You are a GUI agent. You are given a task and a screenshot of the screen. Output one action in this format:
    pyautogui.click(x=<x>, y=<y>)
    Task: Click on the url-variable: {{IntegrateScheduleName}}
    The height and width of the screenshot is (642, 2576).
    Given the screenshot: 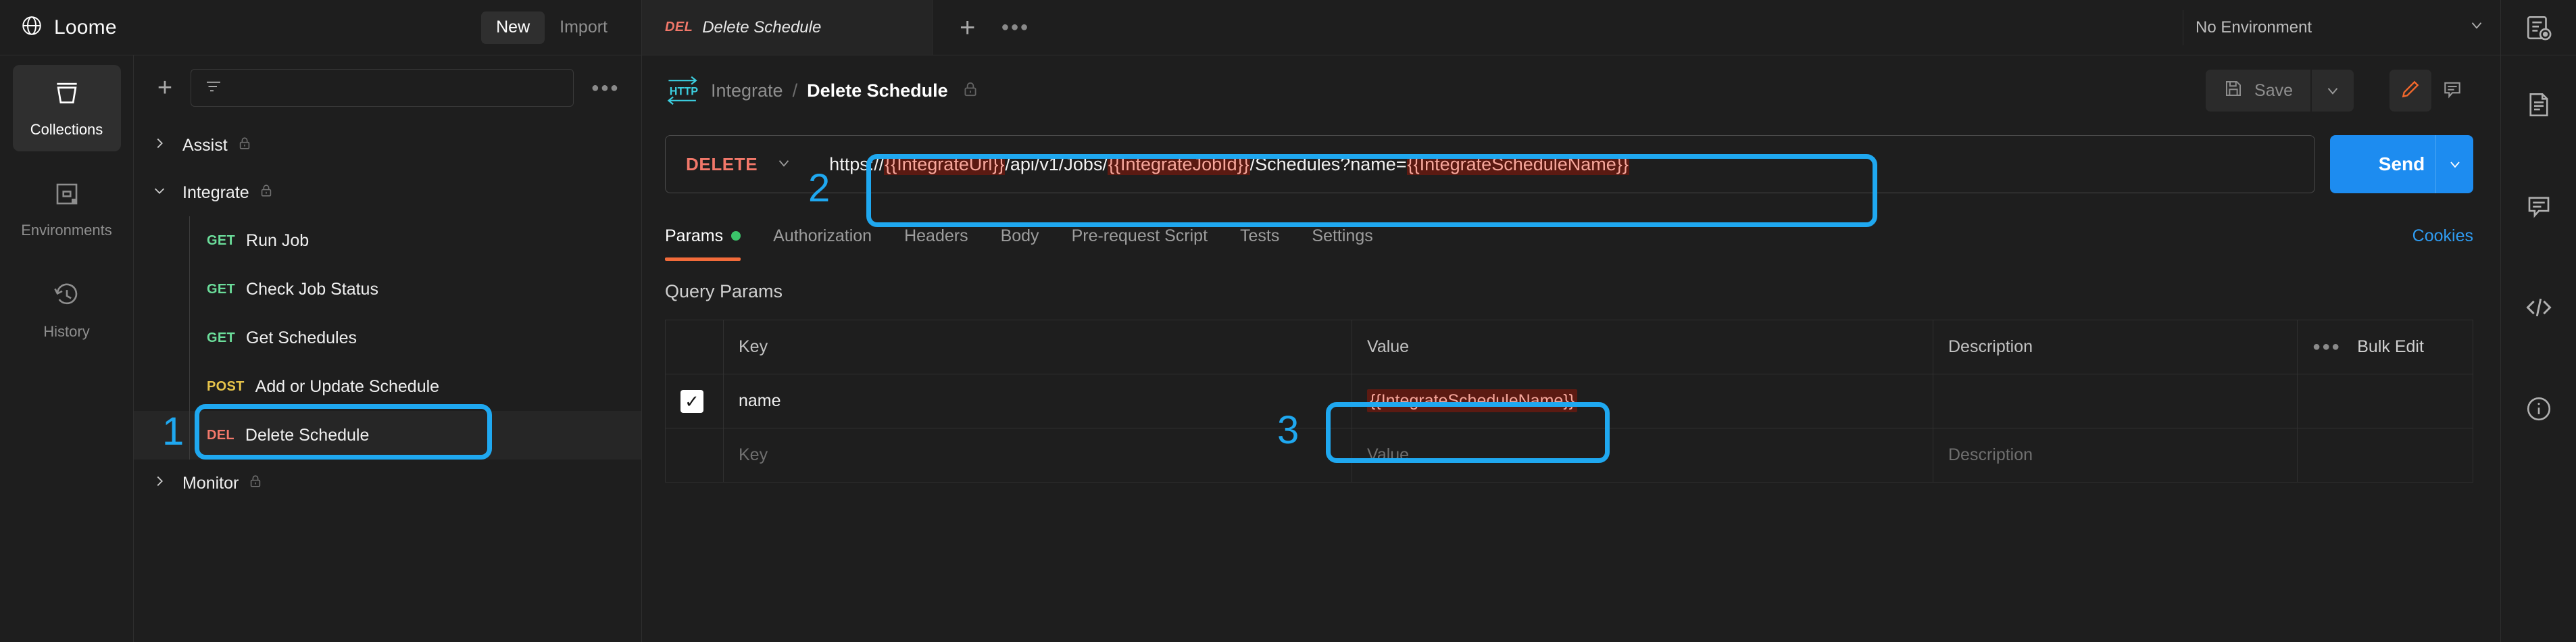 What is the action you would take?
    pyautogui.click(x=1517, y=164)
    